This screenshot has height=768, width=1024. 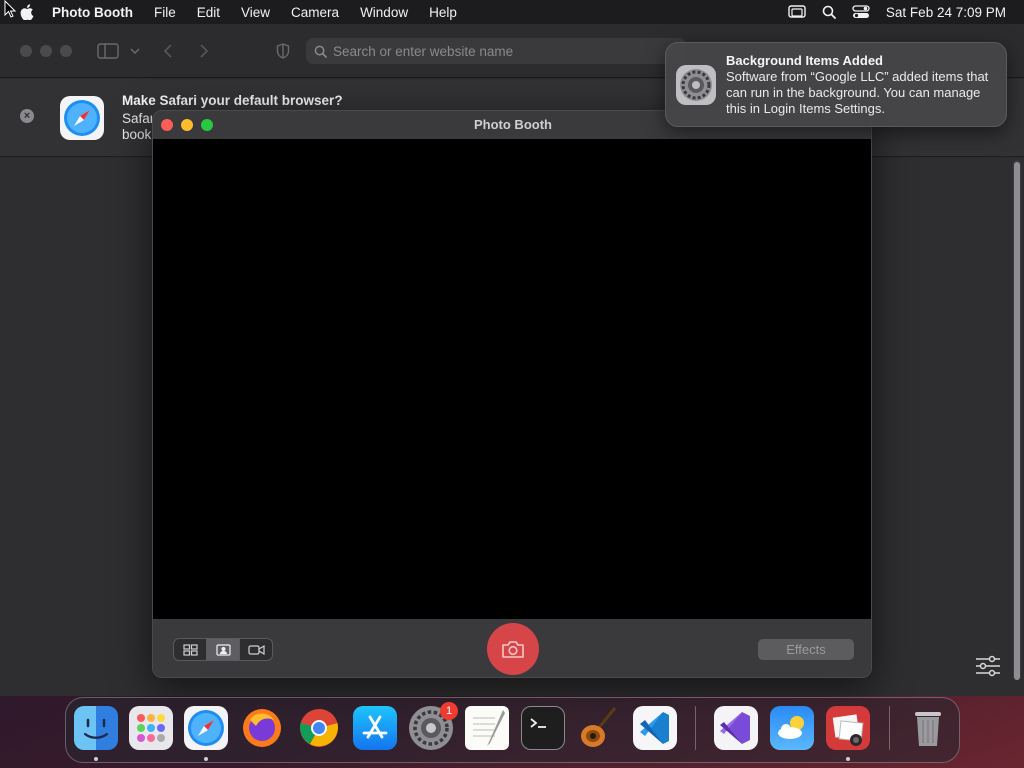 I want to click on grid-icon, so click(x=190, y=649).